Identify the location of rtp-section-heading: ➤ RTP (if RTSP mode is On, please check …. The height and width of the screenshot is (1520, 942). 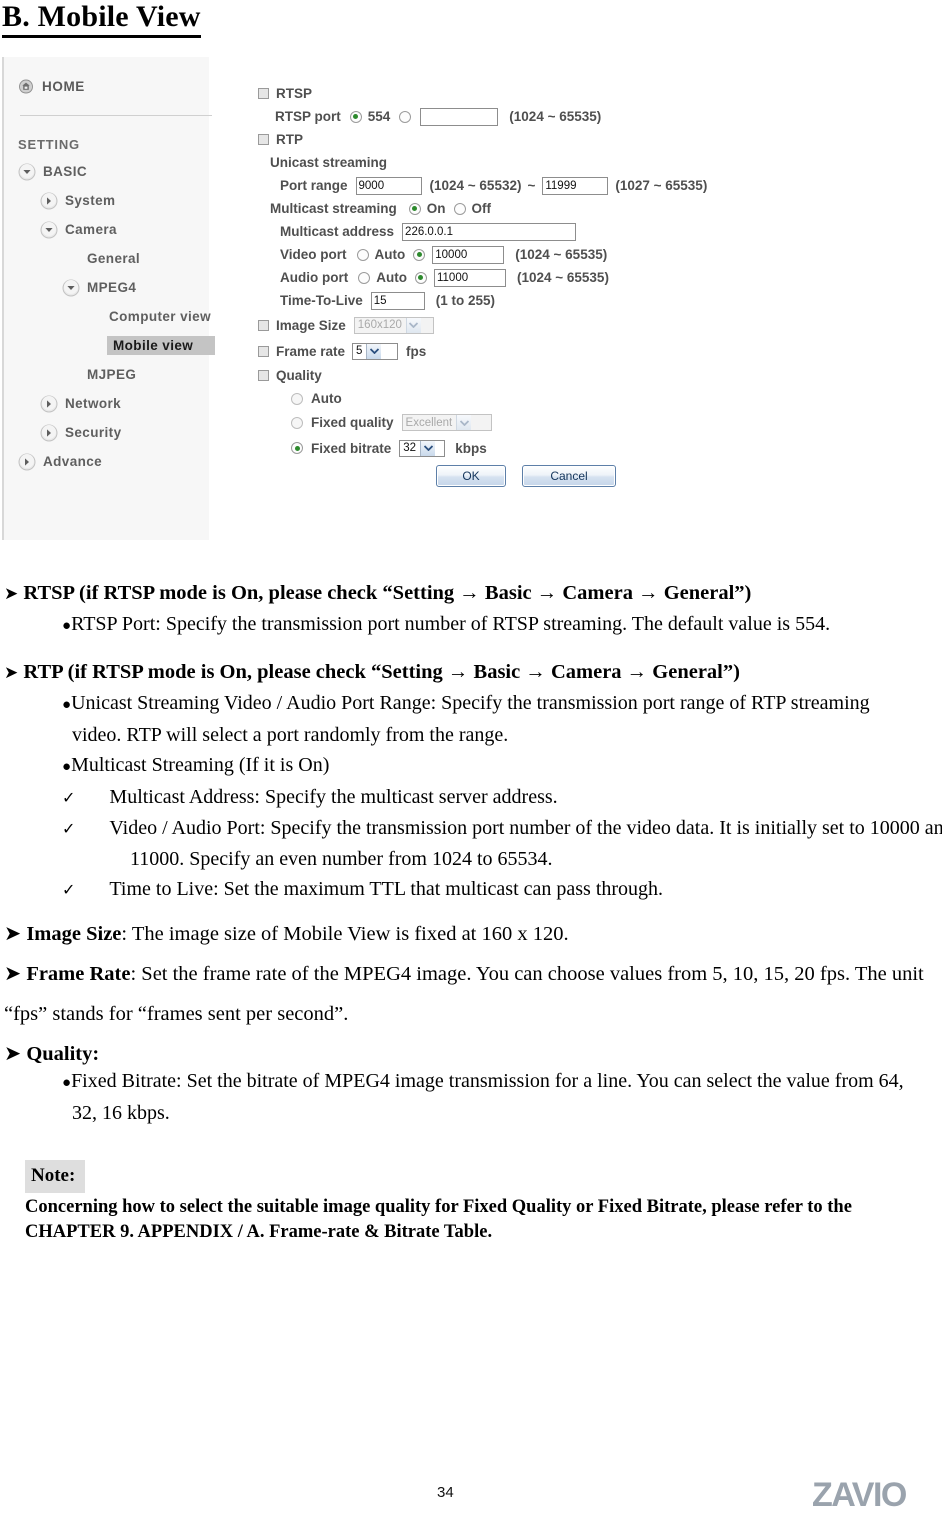
(473, 672).